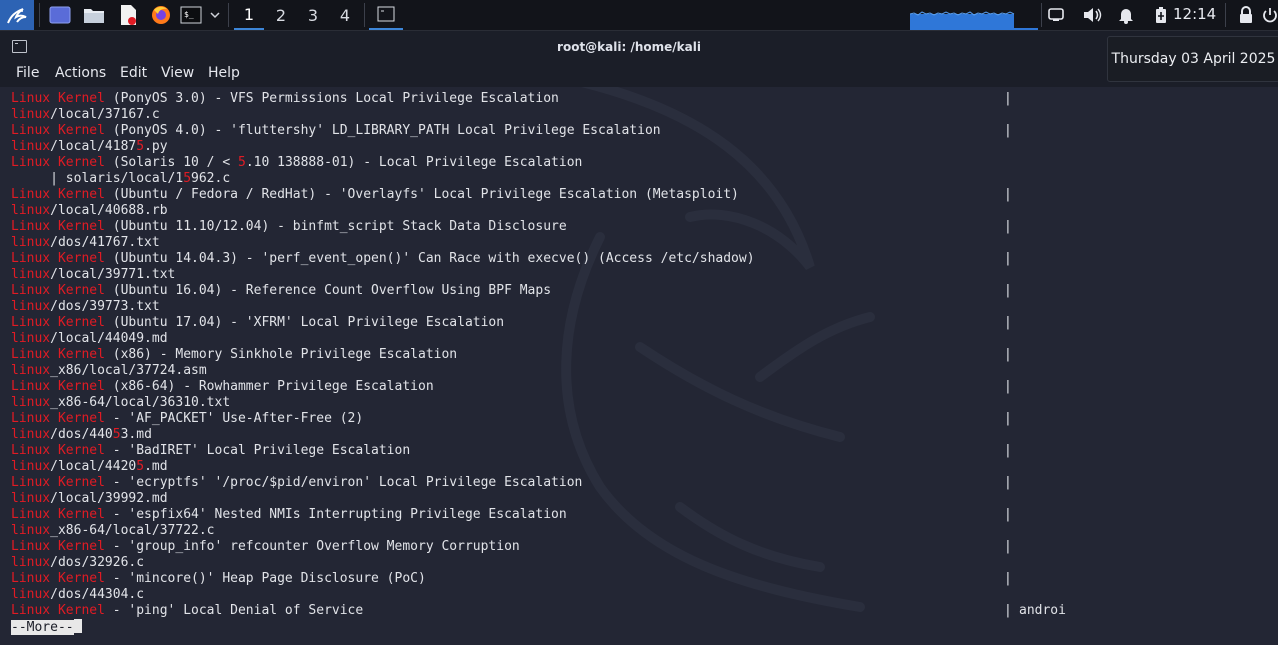 The height and width of the screenshot is (645, 1278). What do you see at coordinates (639, 15) in the screenshot?
I see `top-panel: $_ 1 2 3 4 12:14` at bounding box center [639, 15].